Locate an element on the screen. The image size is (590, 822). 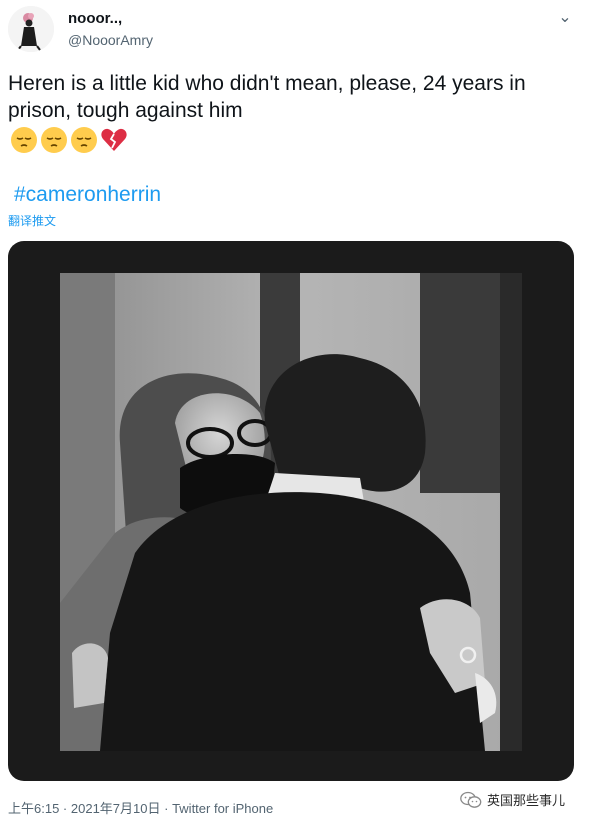
chevron-down-icon: ⌄ is located at coordinates (565, 18).